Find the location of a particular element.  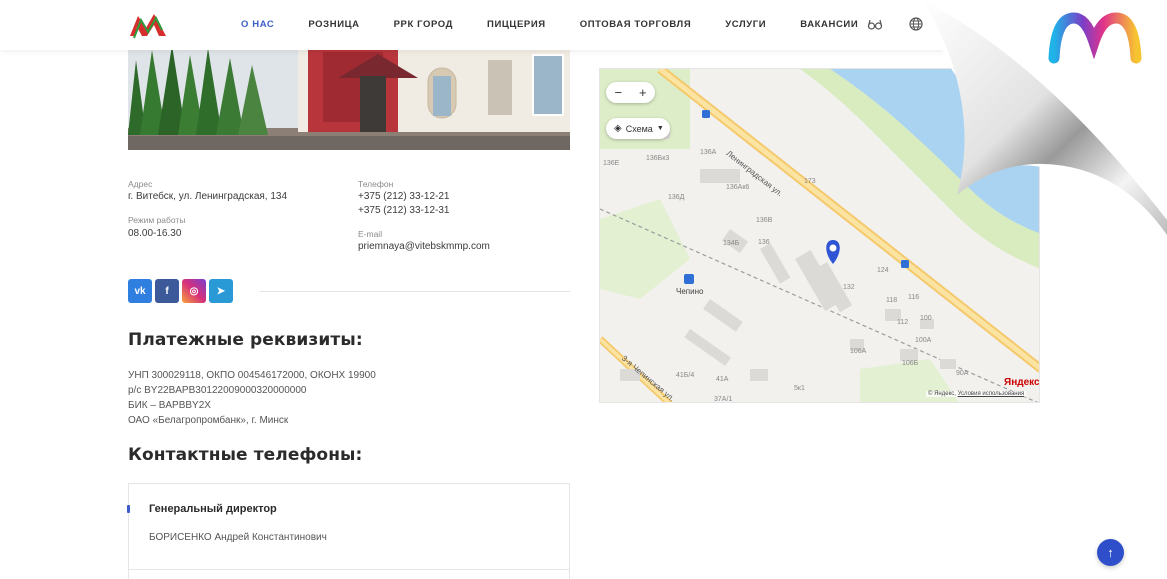

contact-marker is located at coordinates (128, 509).